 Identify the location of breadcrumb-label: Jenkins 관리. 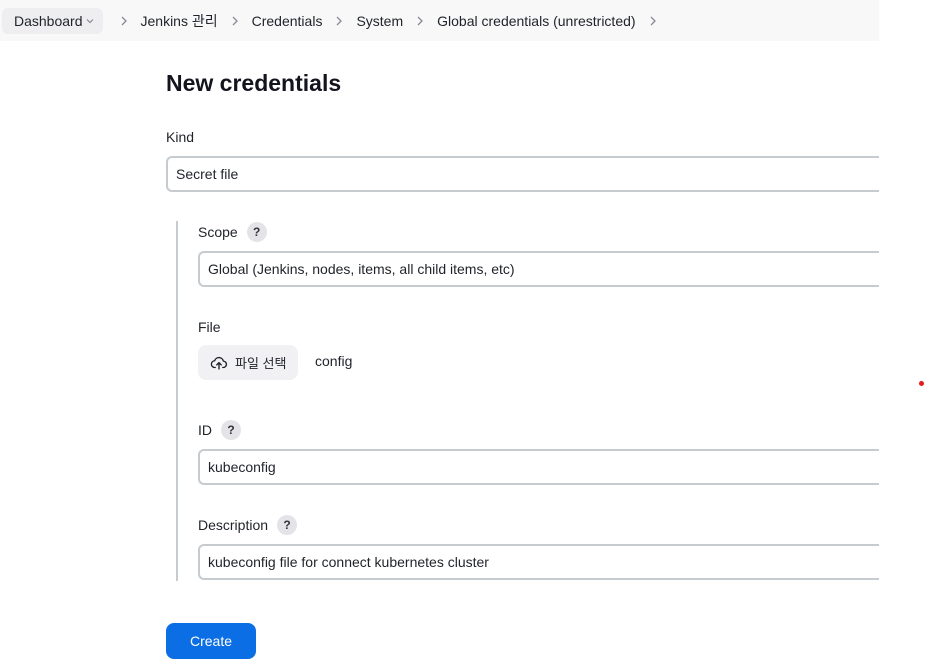
(179, 21).